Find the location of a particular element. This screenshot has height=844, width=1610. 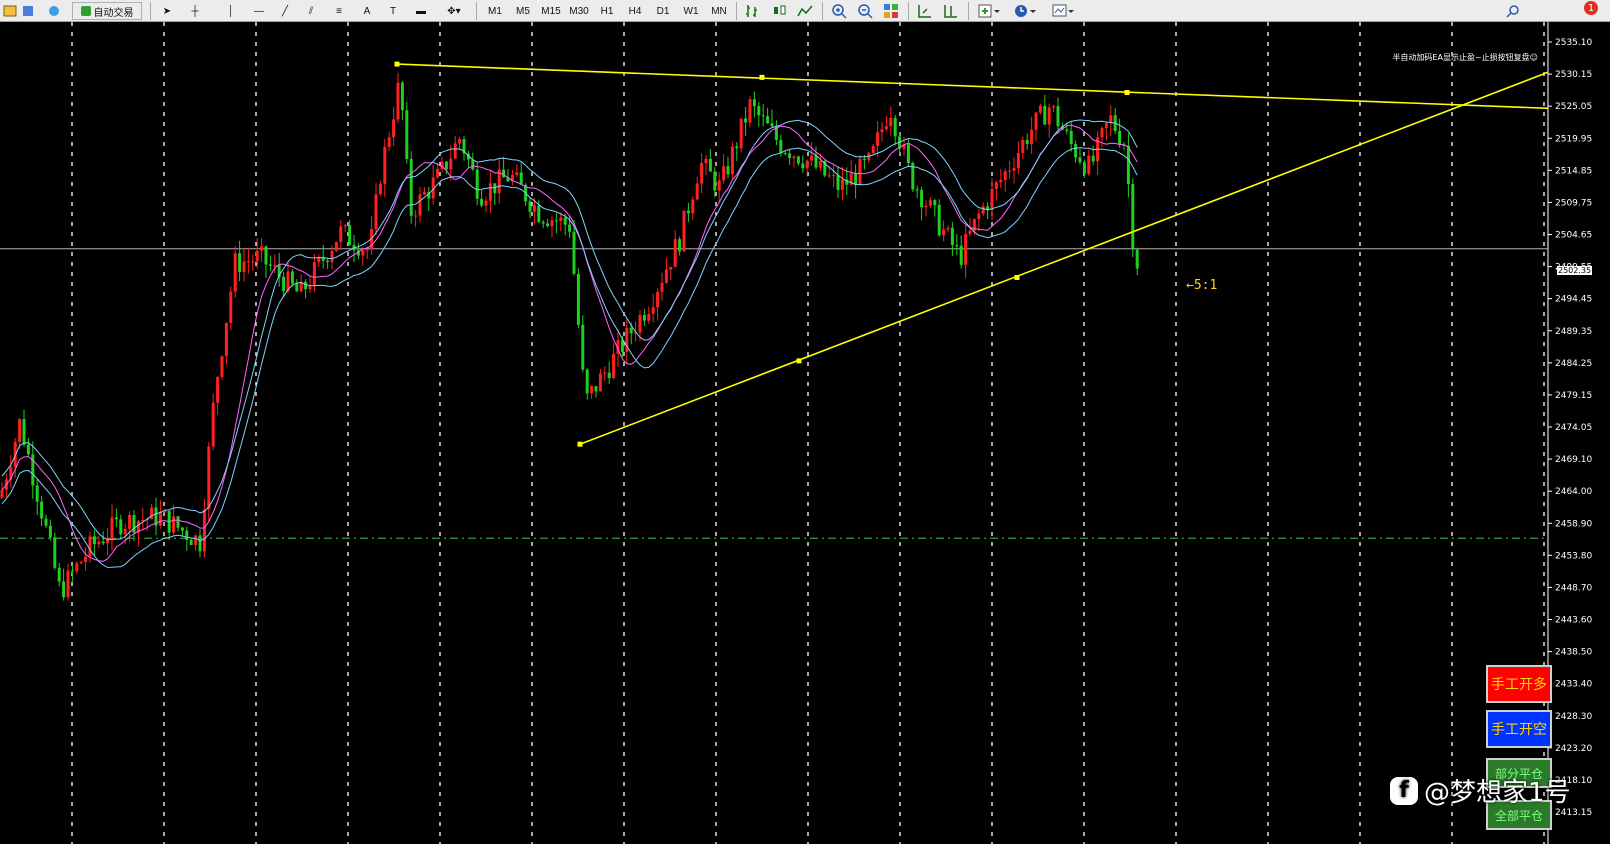

bar-chart-icon is located at coordinates (753, 11).